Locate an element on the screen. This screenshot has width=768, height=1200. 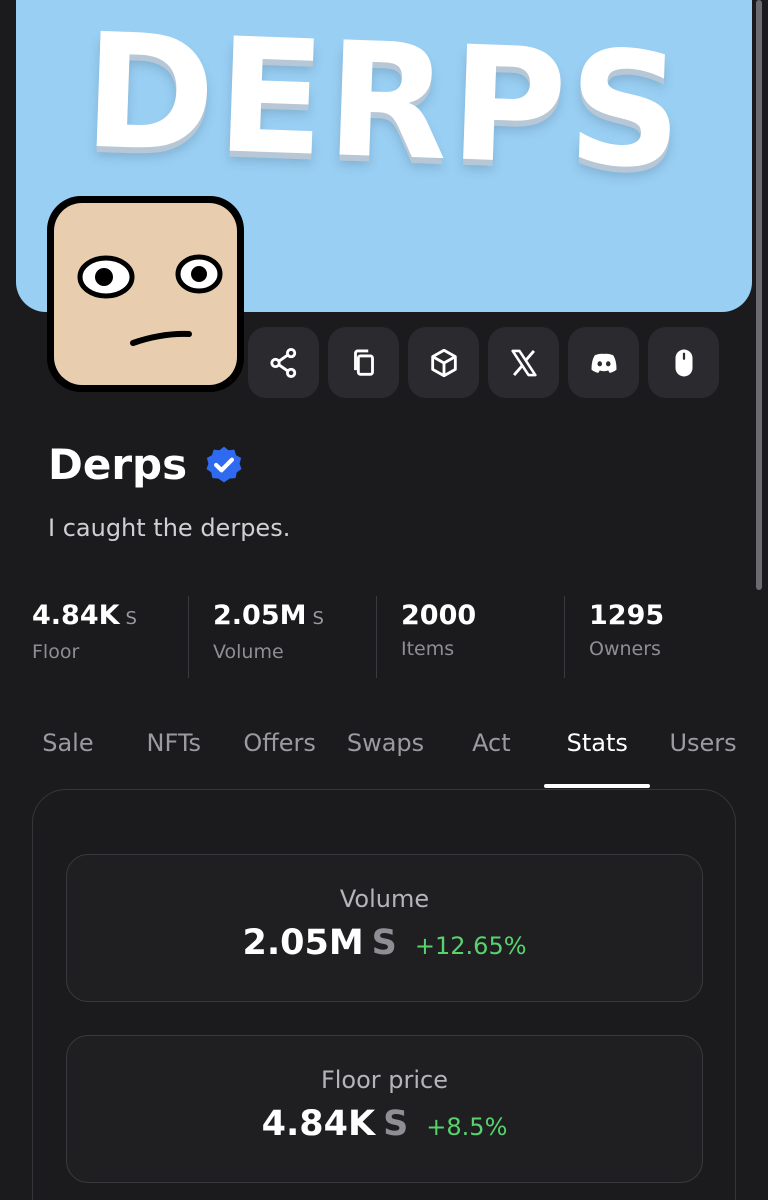
title-row: Derps is located at coordinates (146, 464).